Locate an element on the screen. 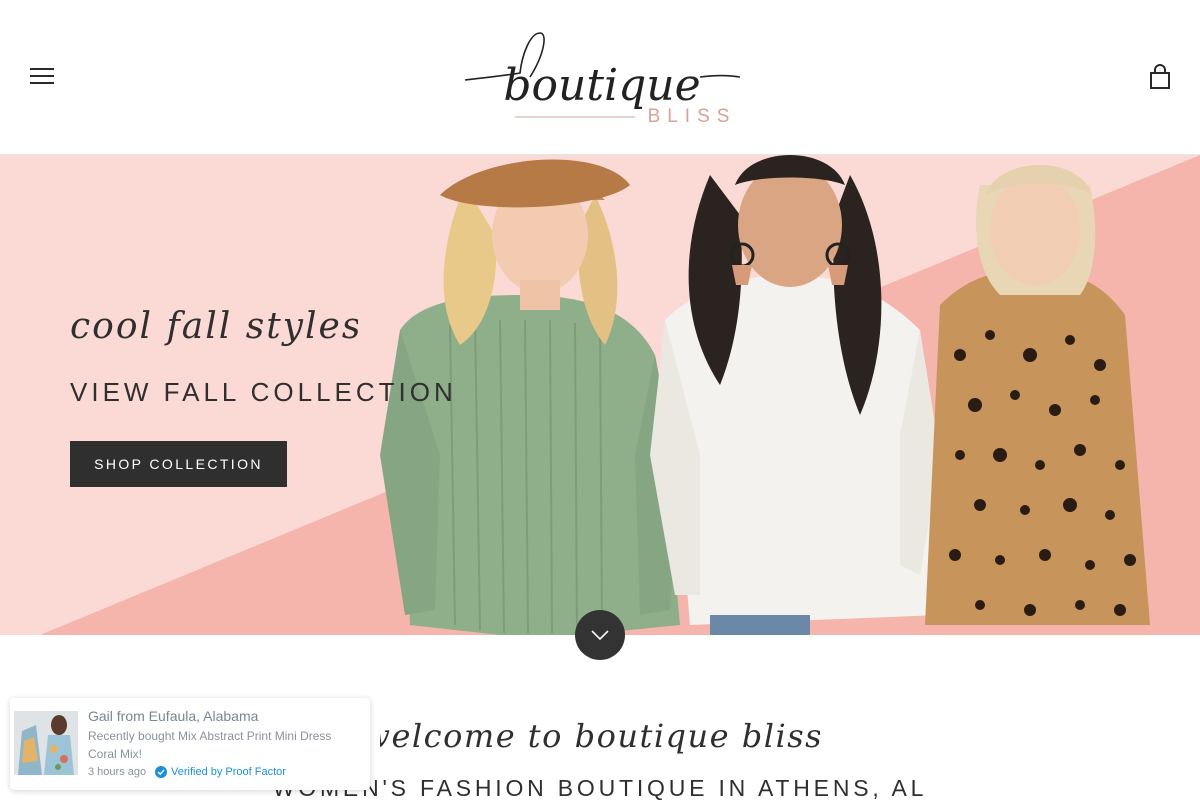  logo-mark: boutique BLISS is located at coordinates (602, 79).